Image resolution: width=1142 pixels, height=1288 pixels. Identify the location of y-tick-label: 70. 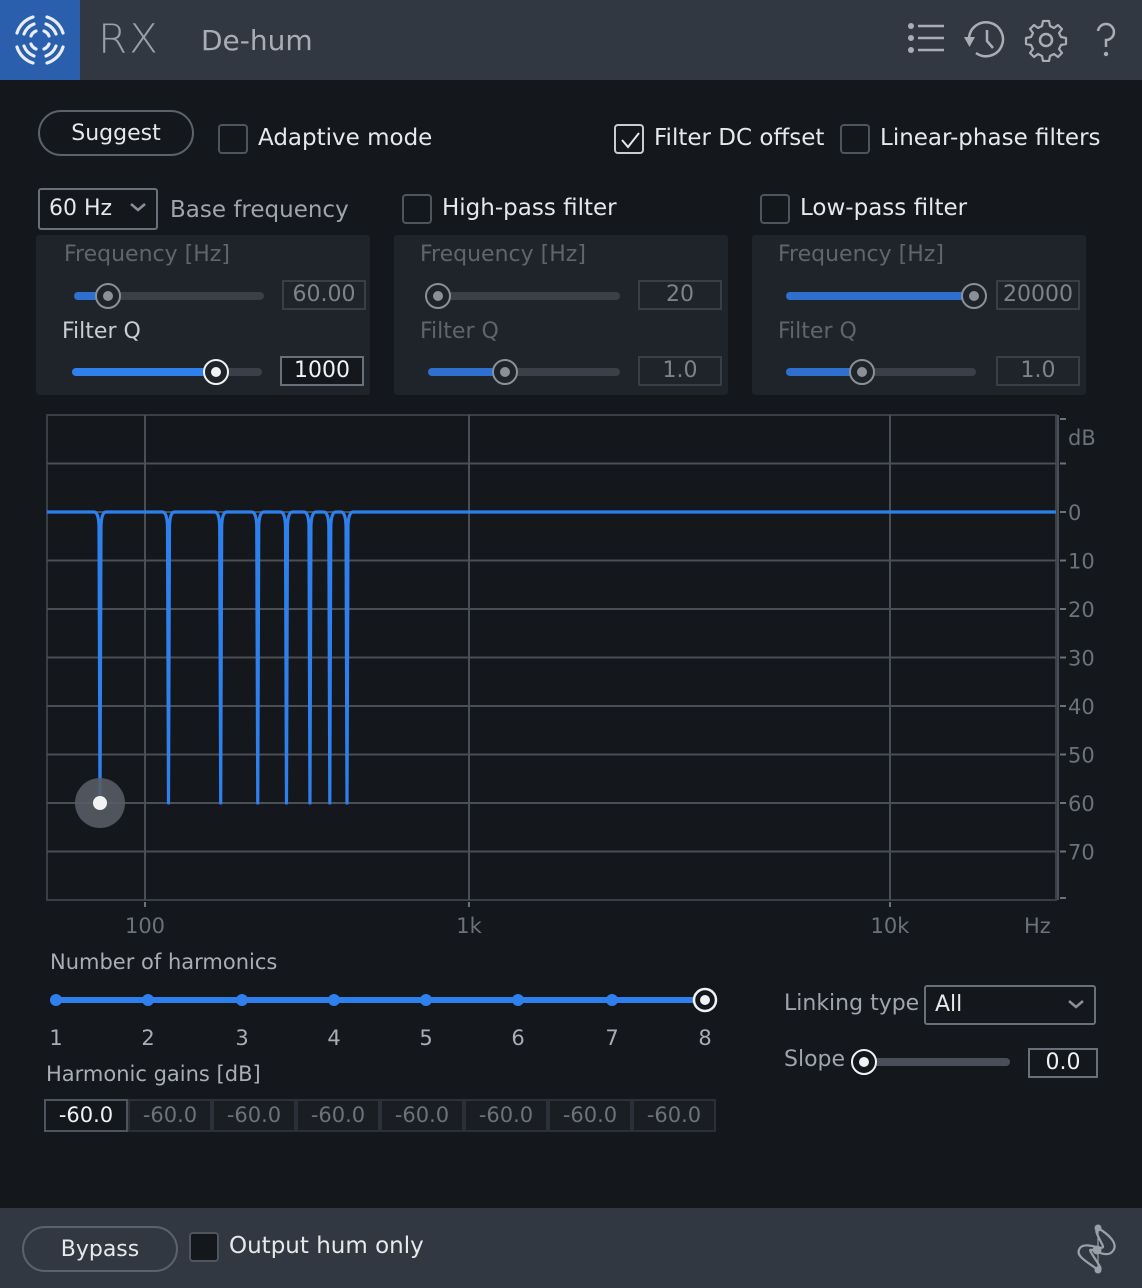
(1081, 853).